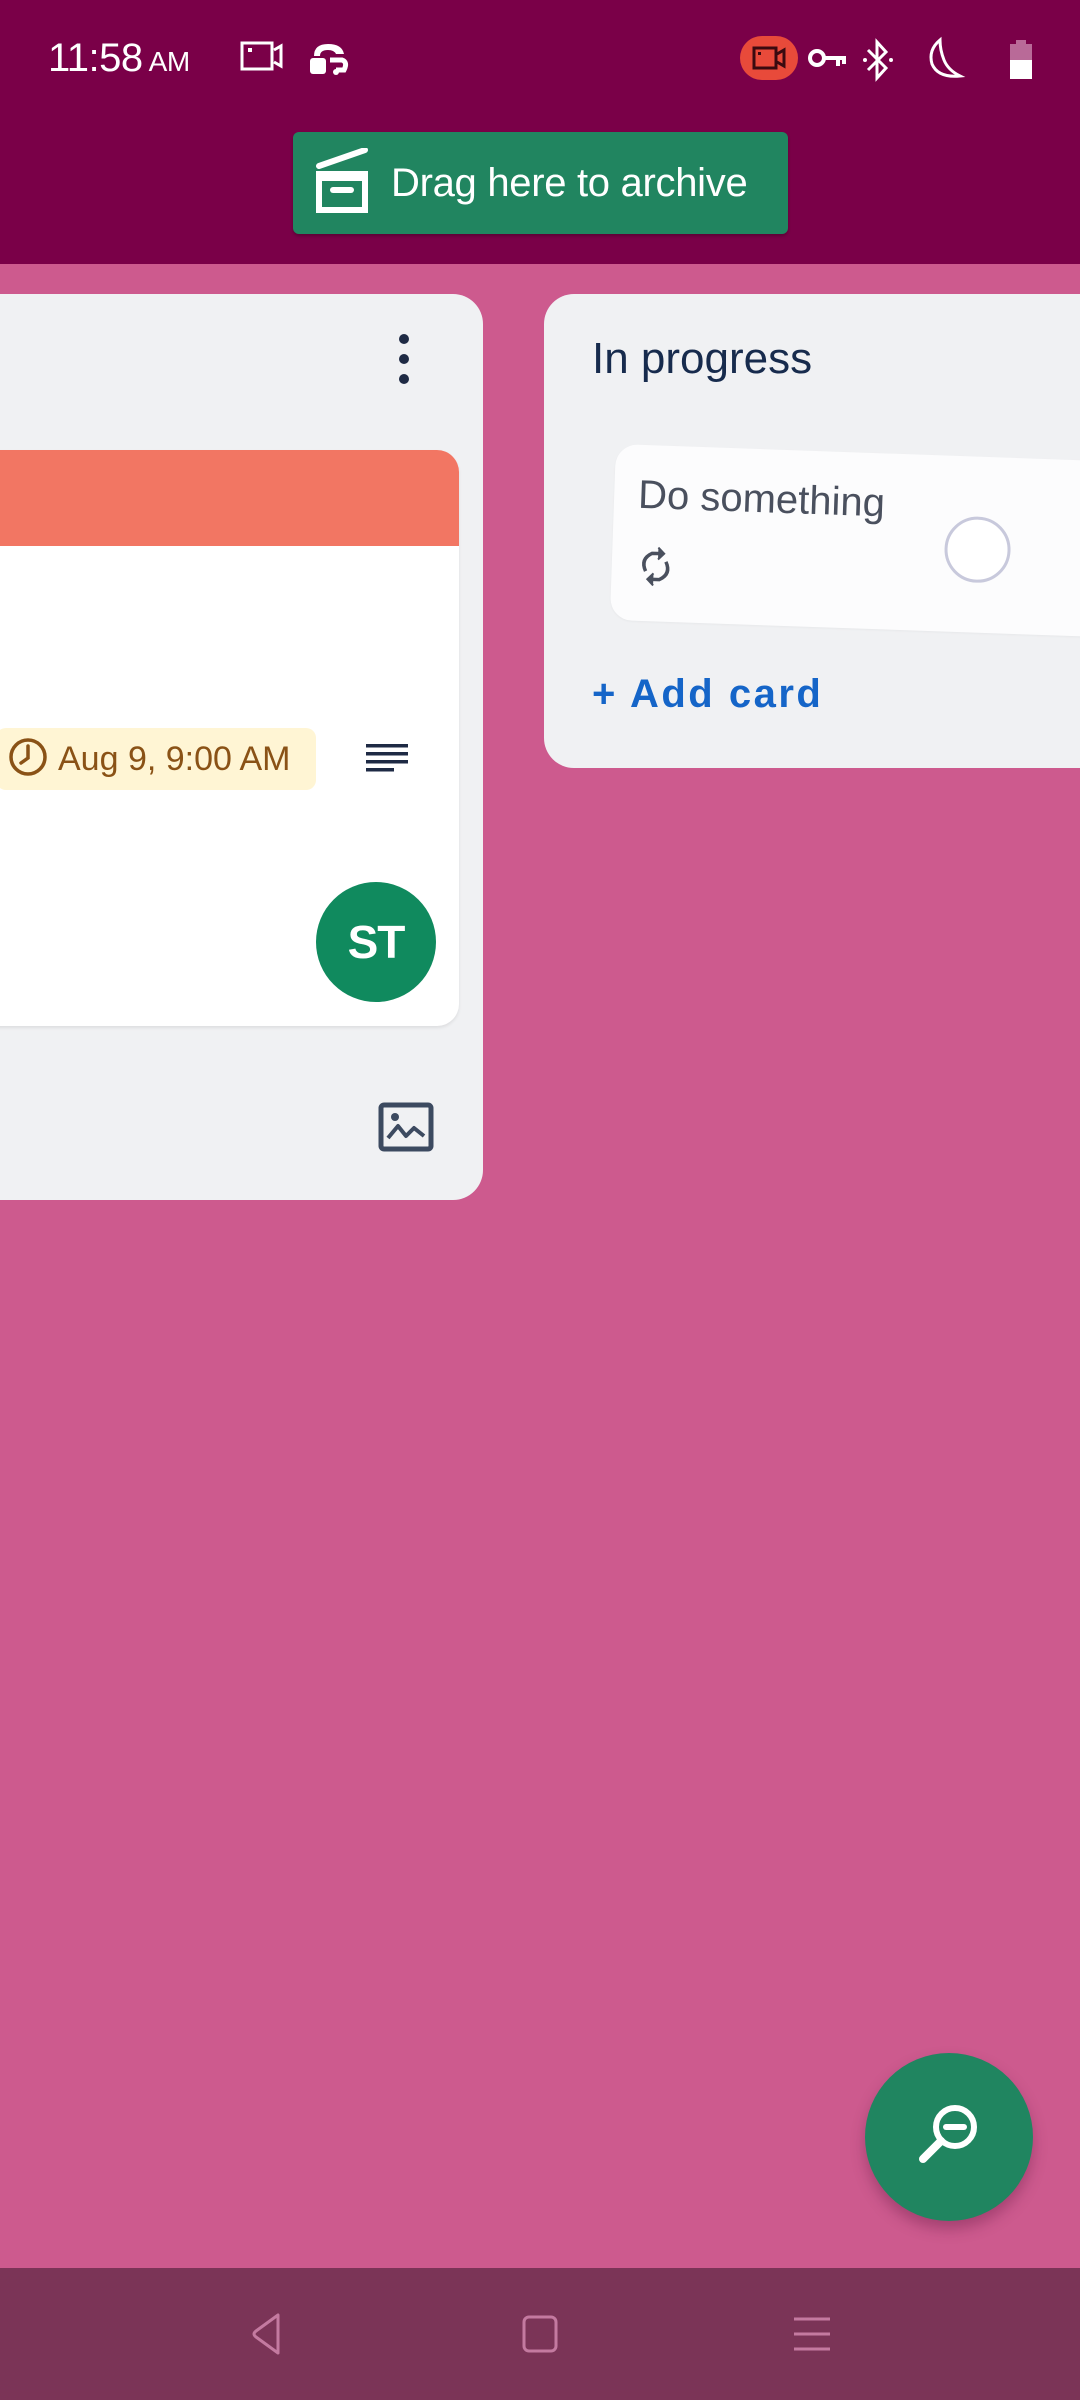 The image size is (1080, 2400). Describe the element at coordinates (878, 62) in the screenshot. I see `bluetooth-icon` at that location.